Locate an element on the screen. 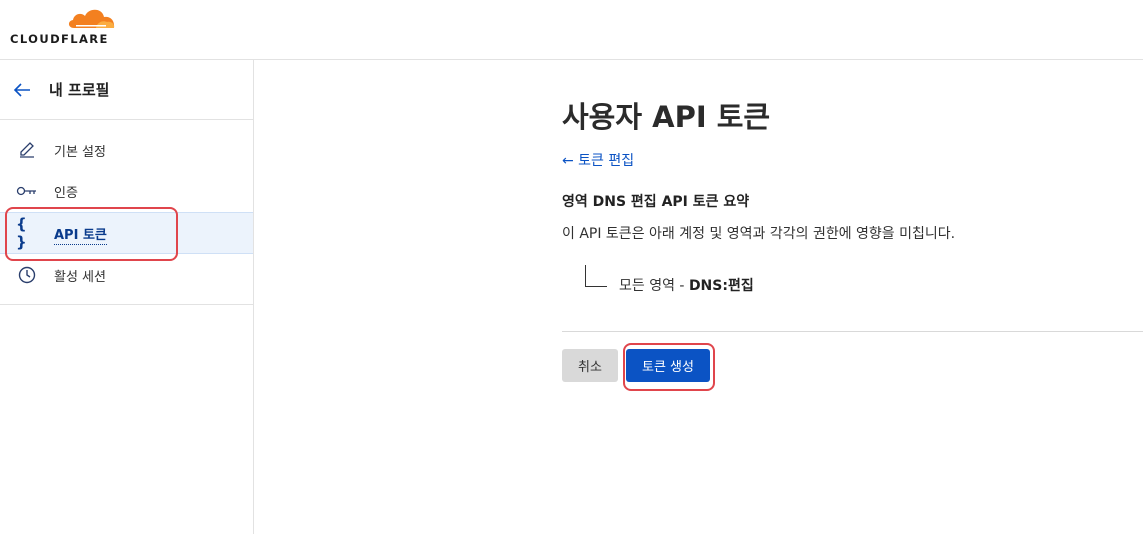  cloud-icon is located at coordinates (91, 18).